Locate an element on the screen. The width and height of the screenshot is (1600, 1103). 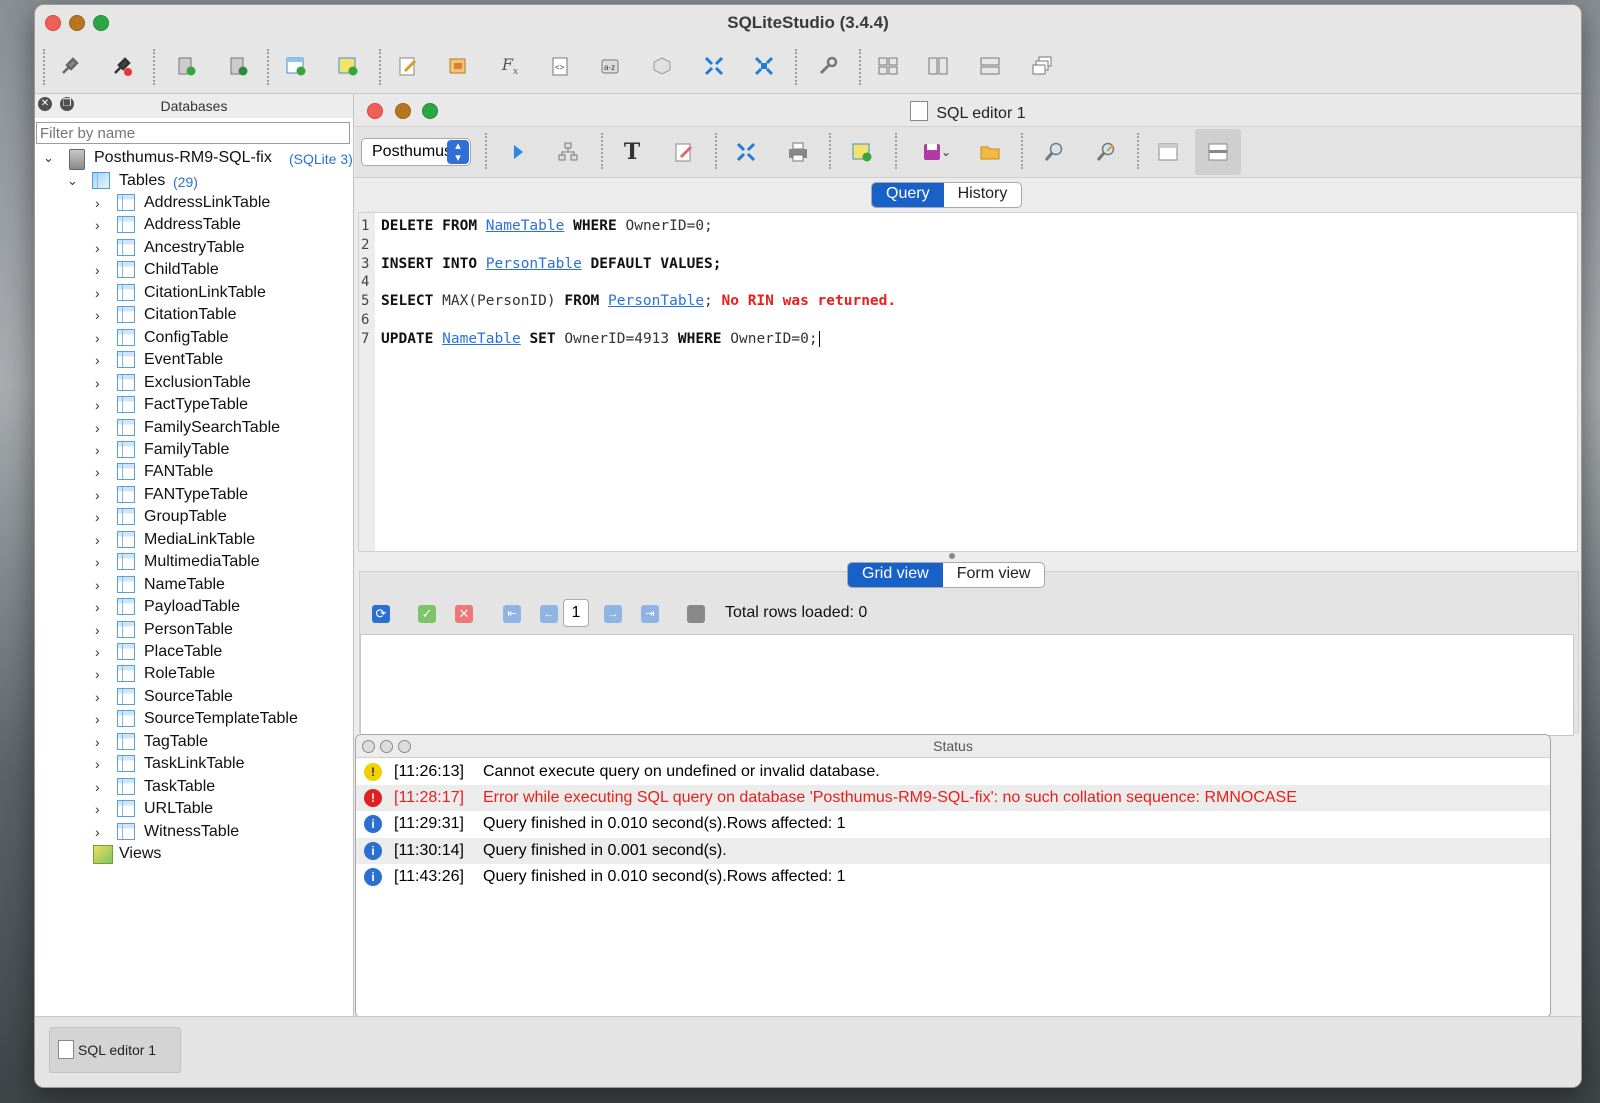
table-node: › TaskLinkTable is located at coordinates (194, 765).